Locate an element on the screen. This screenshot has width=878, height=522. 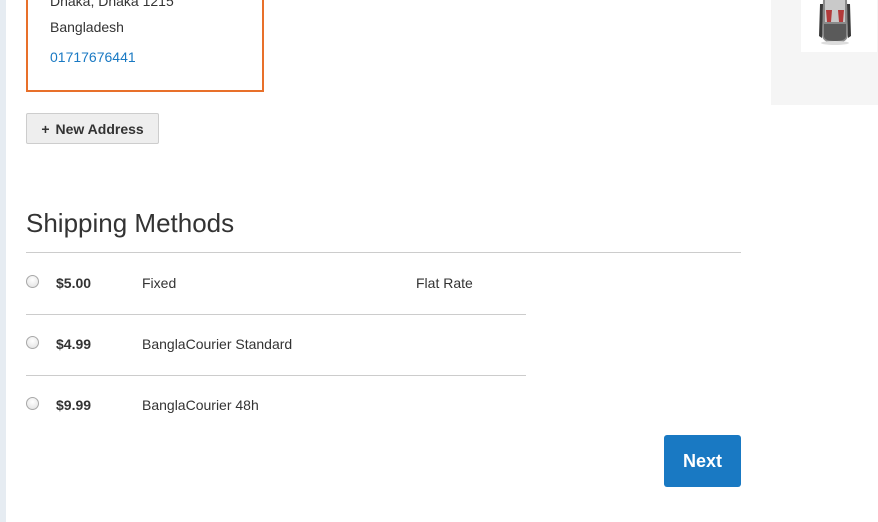
shipping-method-price: $5.00 is located at coordinates (74, 283).